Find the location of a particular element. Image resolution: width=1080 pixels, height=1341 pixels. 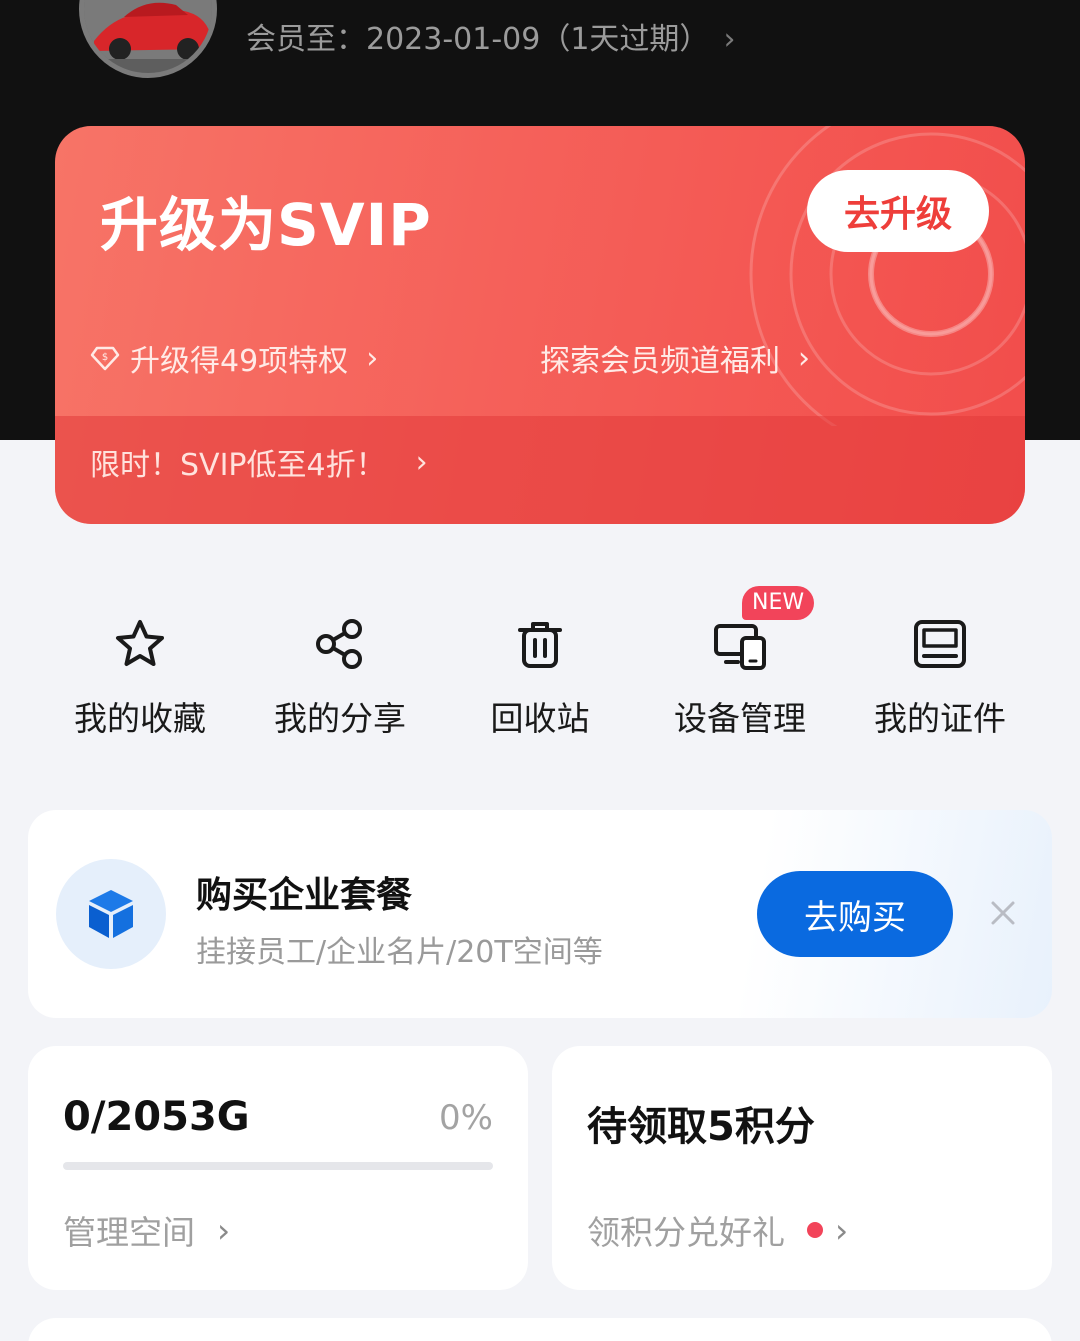

membership-expiry: 会员至：2023-01-09（1天过期） › is located at coordinates (490, 40).